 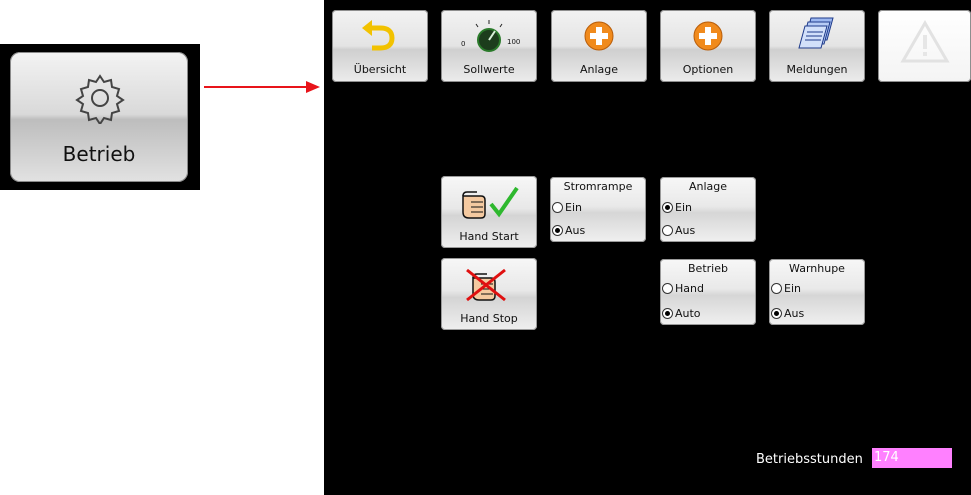 What do you see at coordinates (817, 268) in the screenshot?
I see `warnhupe-title: Warnhupe` at bounding box center [817, 268].